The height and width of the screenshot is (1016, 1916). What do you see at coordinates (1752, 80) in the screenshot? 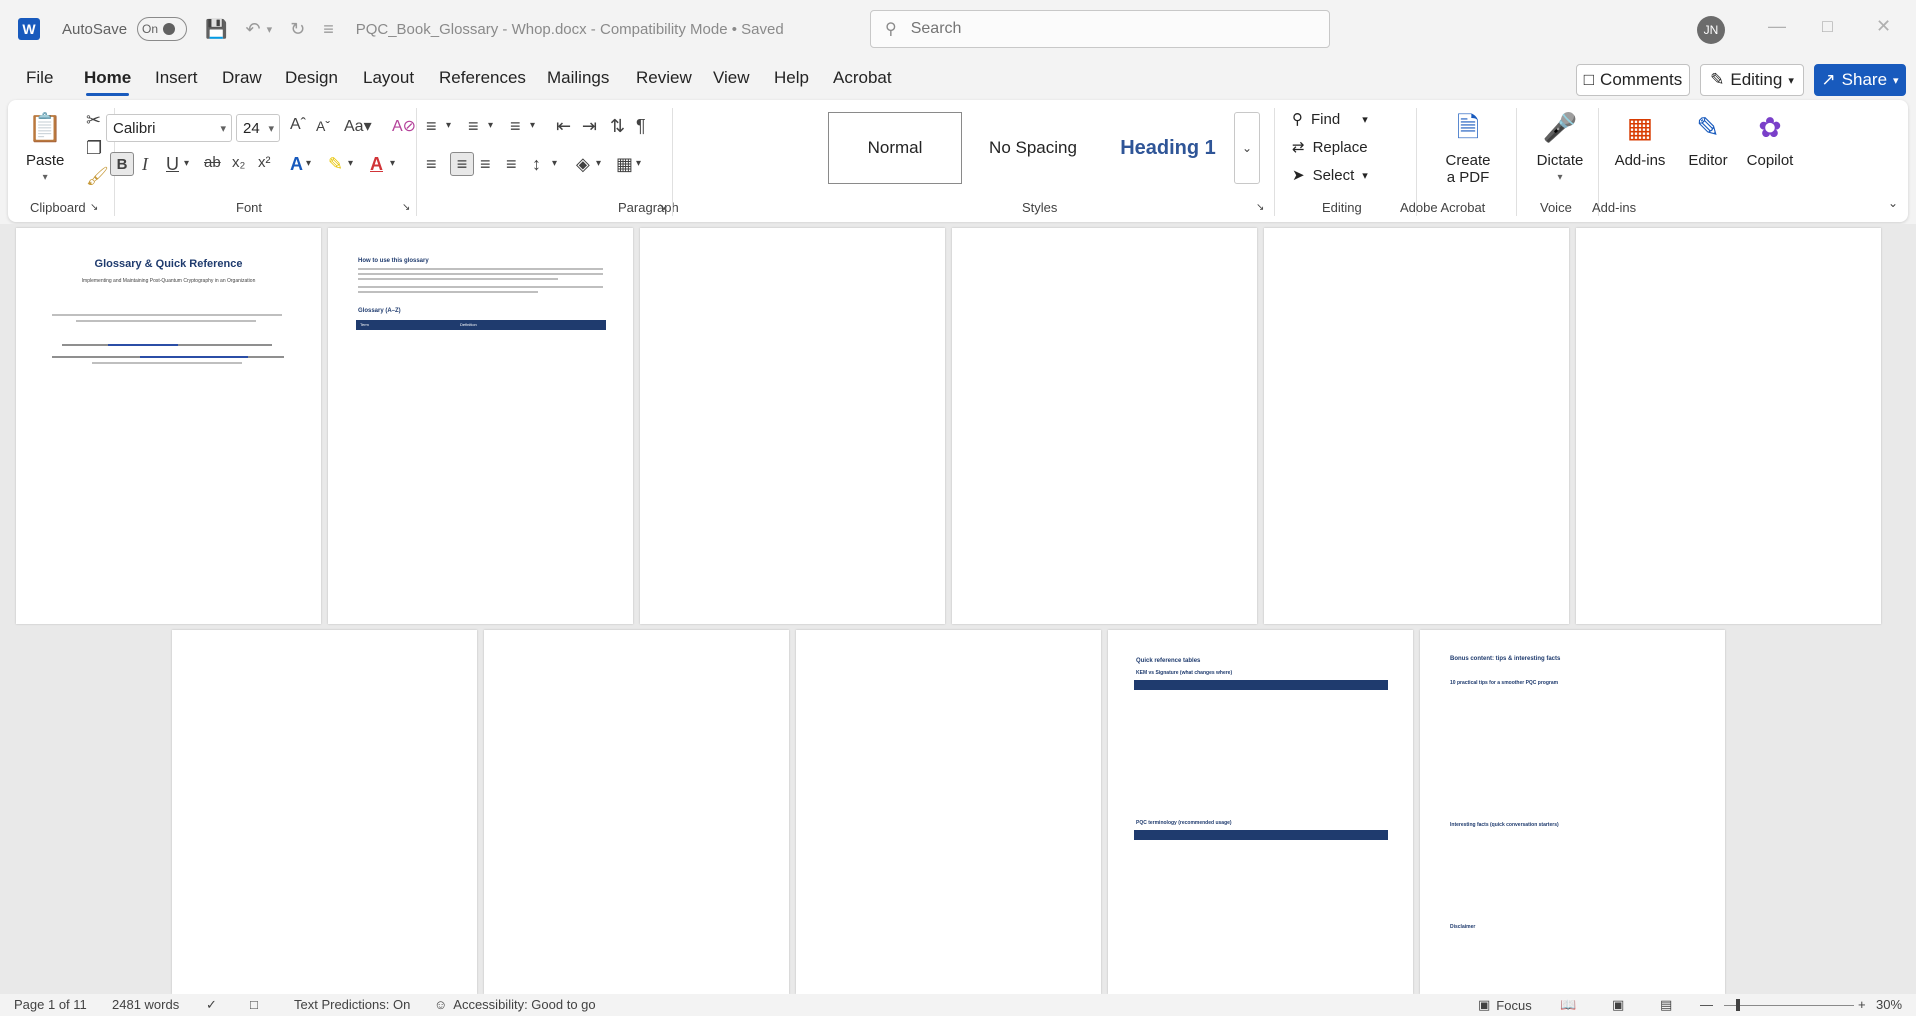
I see `editing-mode-button: ✎ Editing ▾` at bounding box center [1752, 80].